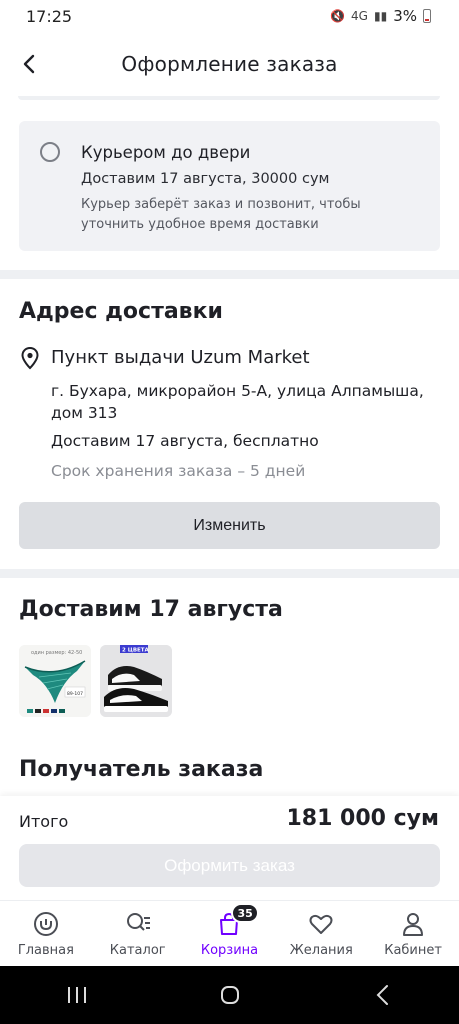 Image resolution: width=459 pixels, height=1024 pixels. I want to click on system-nav-bar, so click(229, 995).